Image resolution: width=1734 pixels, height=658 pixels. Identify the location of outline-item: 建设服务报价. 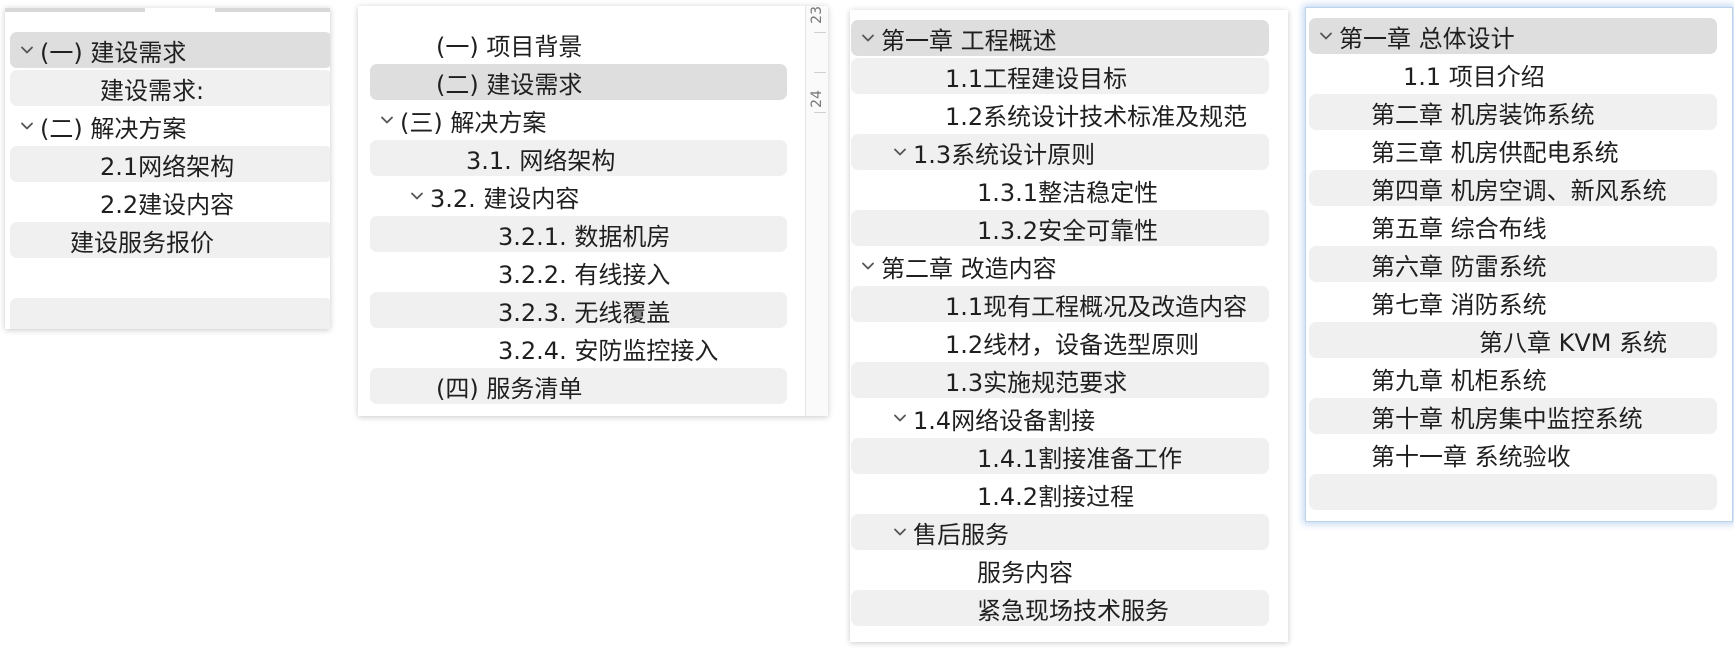
(170, 240).